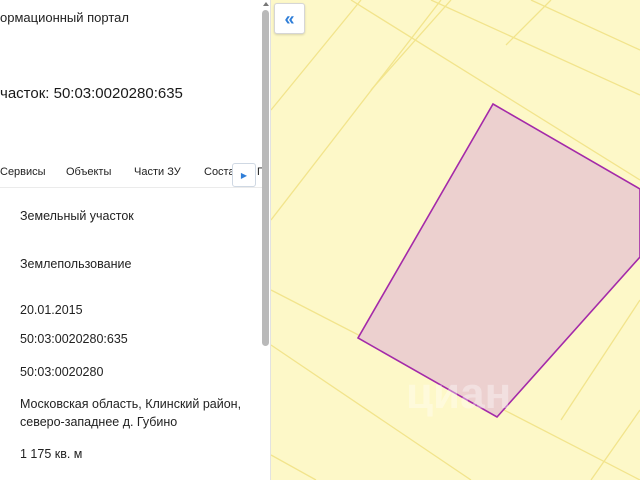 This screenshot has height=480, width=640. I want to click on scroll-up-icon, so click(266, 4).